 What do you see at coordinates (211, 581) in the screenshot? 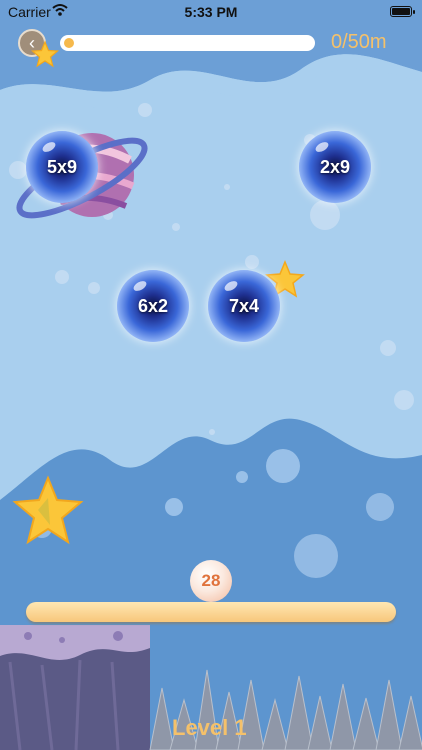
I see `answer-ball: 28` at bounding box center [211, 581].